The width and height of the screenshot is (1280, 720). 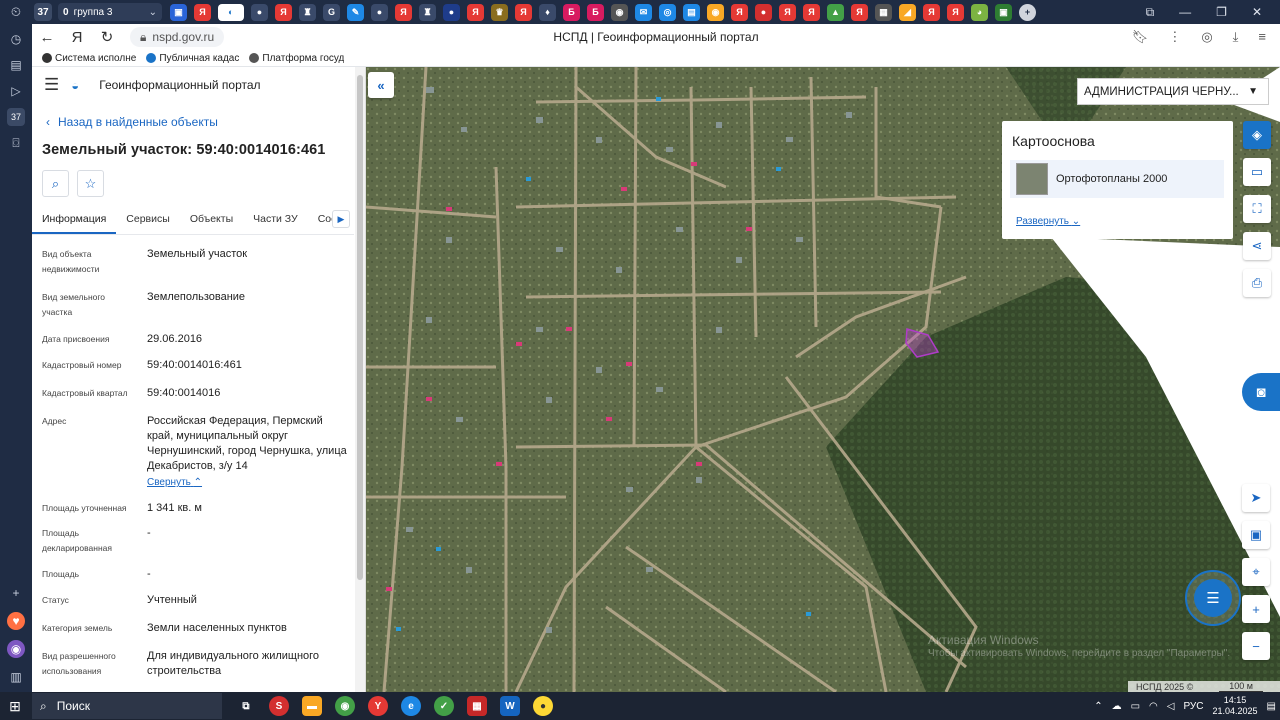 I want to click on favorite-button: ☆, so click(x=90, y=183).